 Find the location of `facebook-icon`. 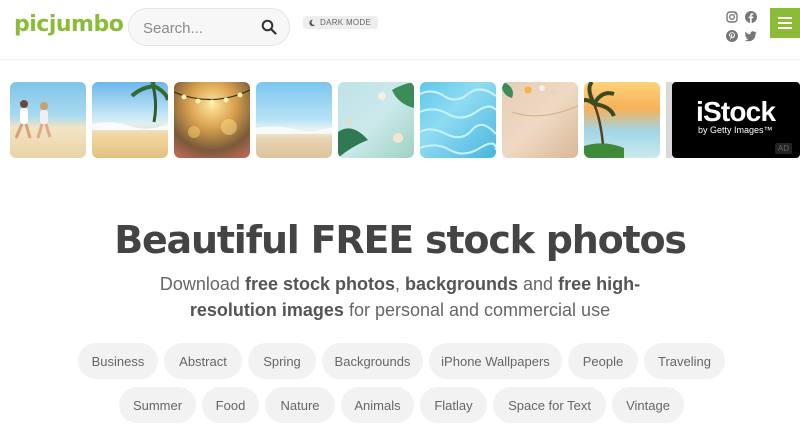

facebook-icon is located at coordinates (751, 17).